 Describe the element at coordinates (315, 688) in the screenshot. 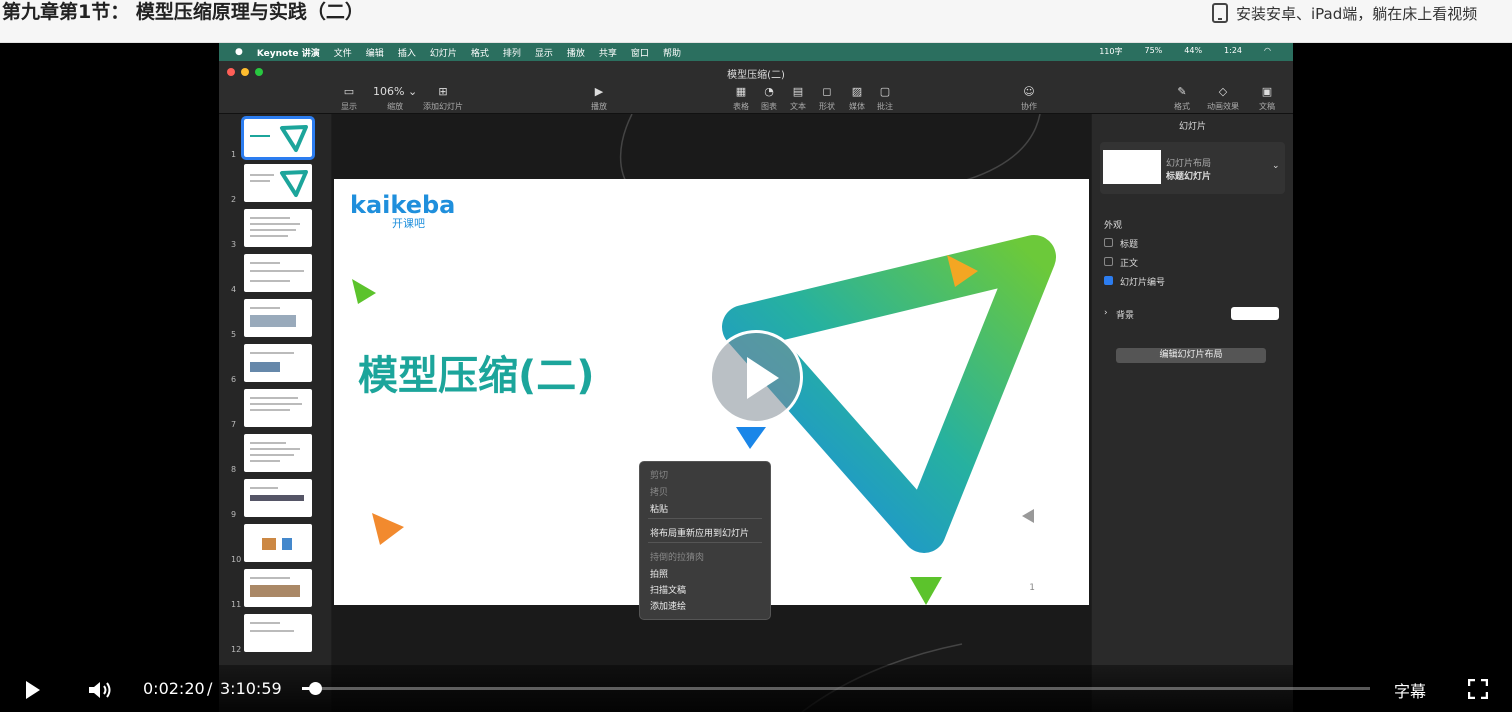

I see `progress-handle` at that location.